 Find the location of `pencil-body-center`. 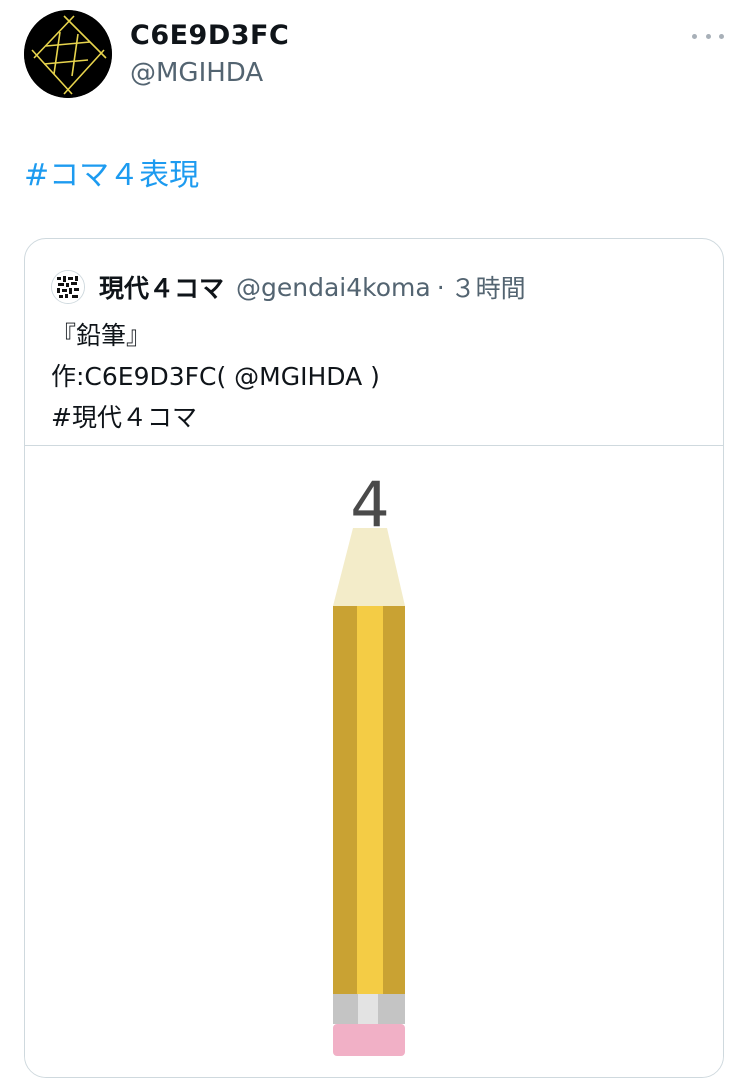

pencil-body-center is located at coordinates (370, 800).